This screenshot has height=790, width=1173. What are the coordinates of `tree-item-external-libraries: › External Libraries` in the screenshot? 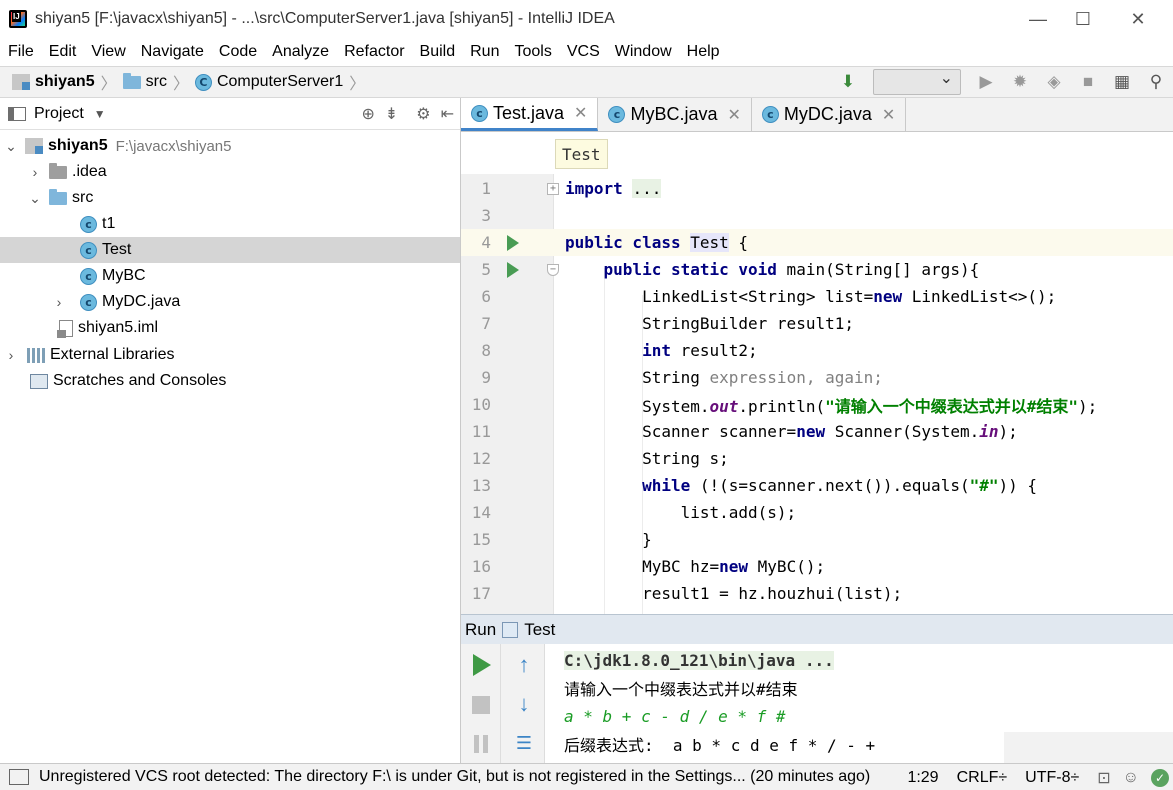 It's located at (230, 355).